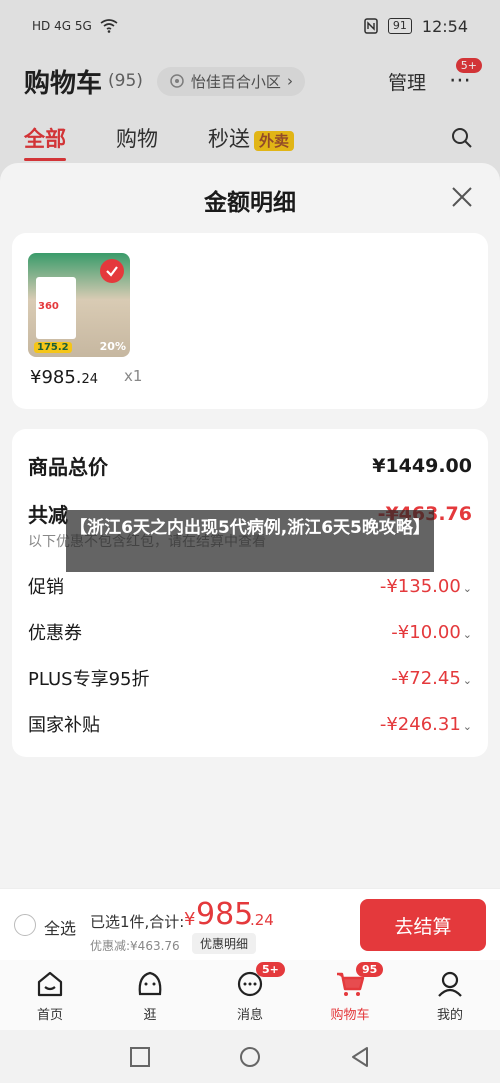 The height and width of the screenshot is (1083, 500). I want to click on total-amount-dec: .24, so click(262, 920).